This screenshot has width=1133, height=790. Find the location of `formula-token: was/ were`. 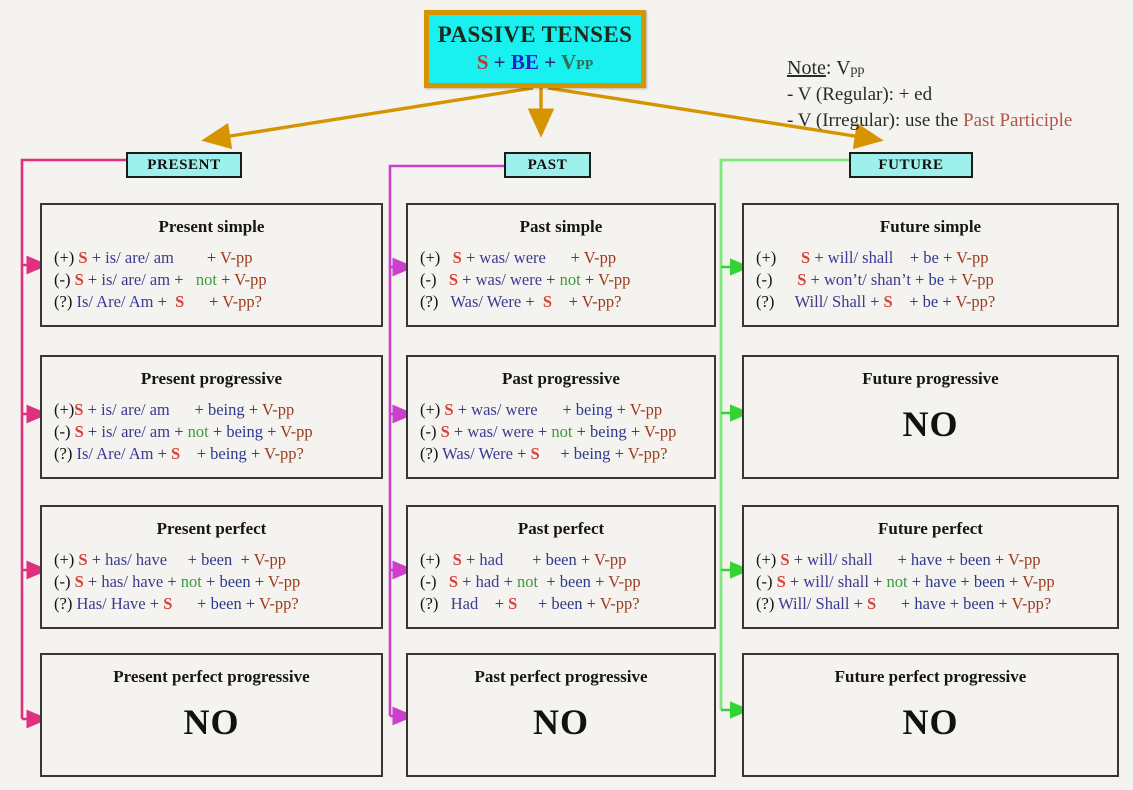

formula-token: was/ were is located at coordinates (512, 257).